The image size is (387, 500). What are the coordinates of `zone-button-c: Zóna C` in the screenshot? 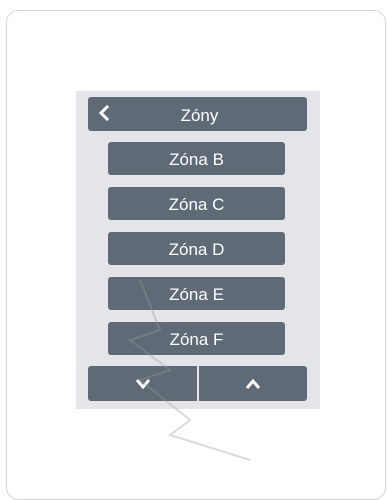 It's located at (196, 203).